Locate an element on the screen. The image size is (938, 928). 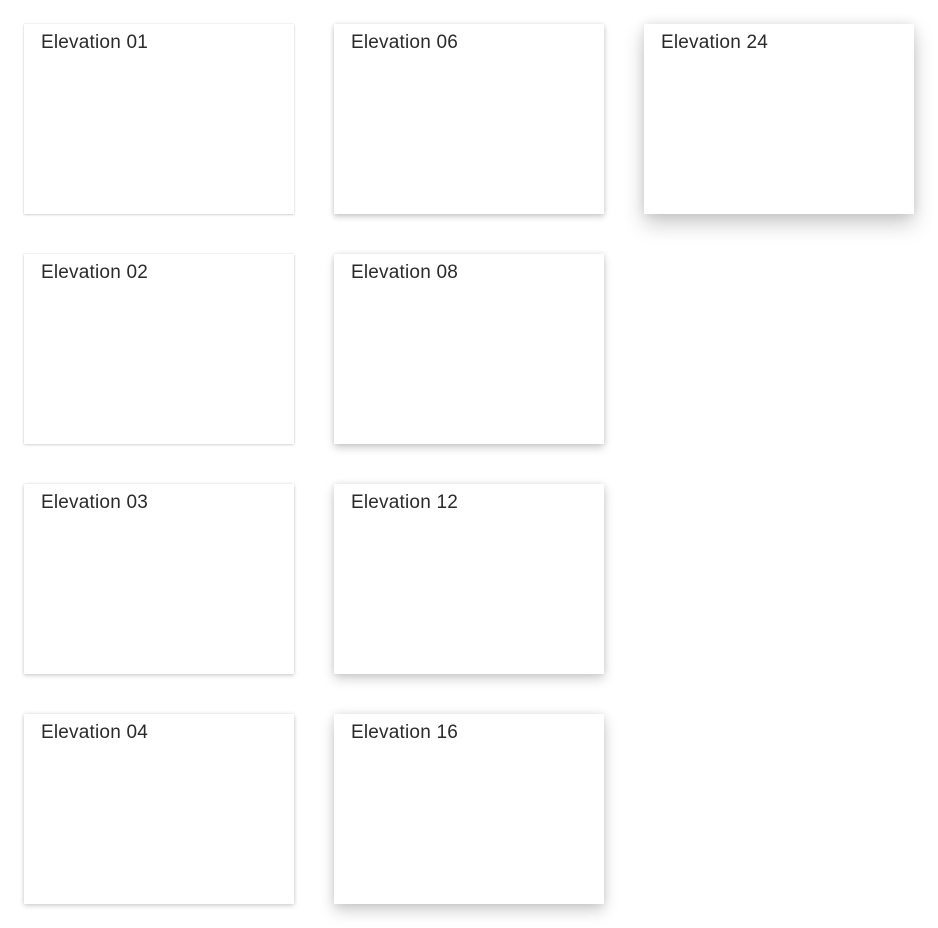
elevation-card-16: Elevation 16 is located at coordinates (469, 809).